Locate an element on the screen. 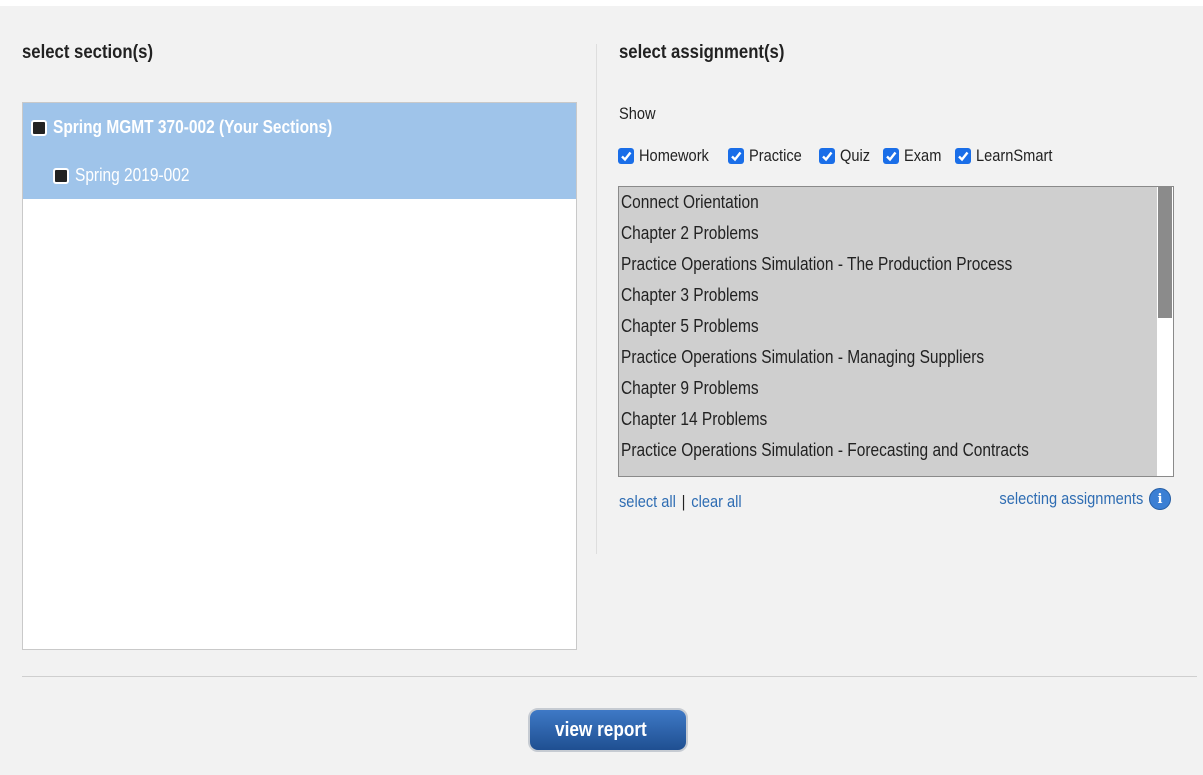 The image size is (1203, 775). selecting-assignments-help: selecting assignments i is located at coordinates (1073, 499).